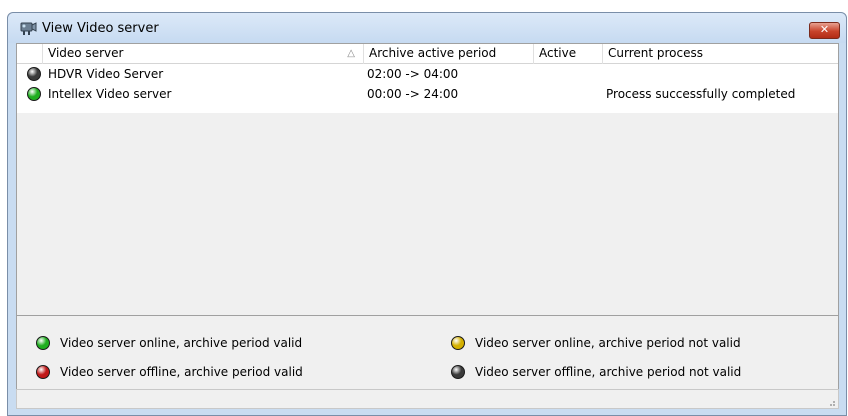  Describe the element at coordinates (433, 53) in the screenshot. I see `column-header-label: Archive active period` at that location.